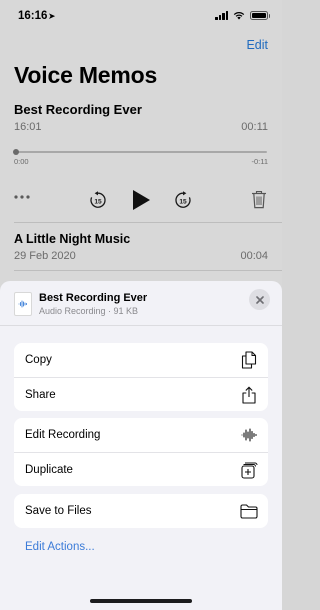 This screenshot has height=610, width=320. I want to click on action-save-to-files: Save to Files, so click(141, 511).